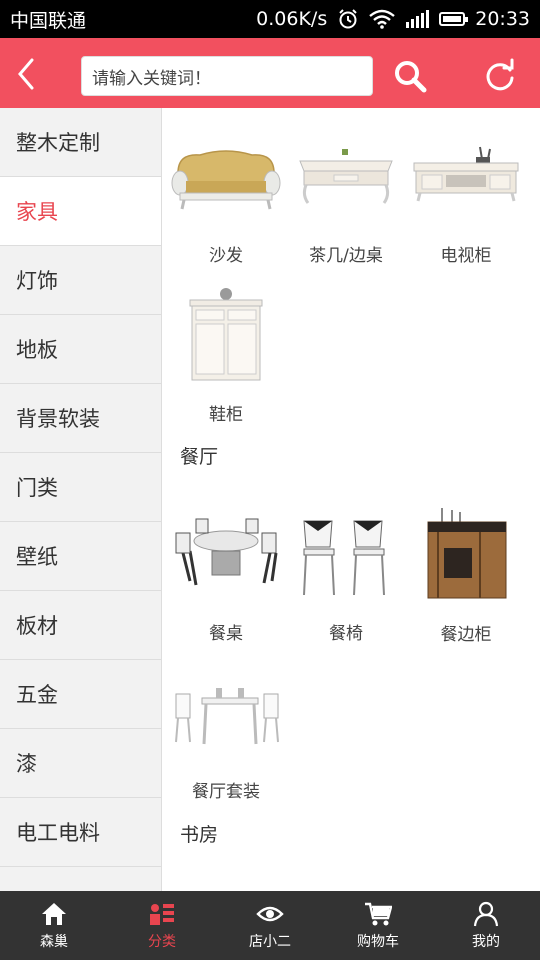 This screenshot has width=540, height=960. I want to click on dining-set-image, so click(226, 713).